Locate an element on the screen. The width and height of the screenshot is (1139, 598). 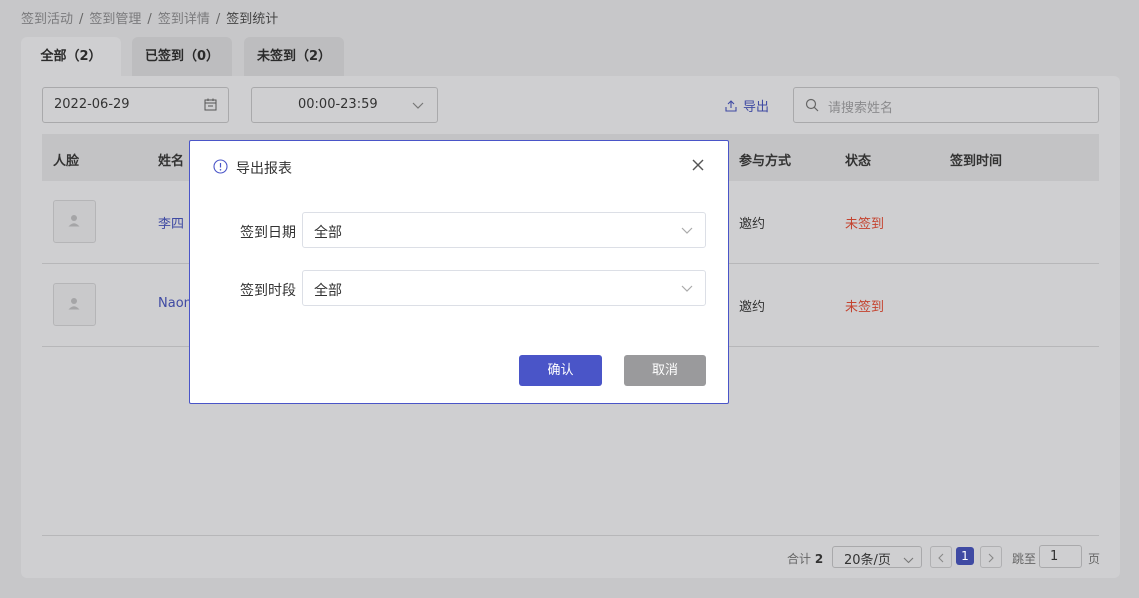
row-name-link: 李四 is located at coordinates (171, 222).